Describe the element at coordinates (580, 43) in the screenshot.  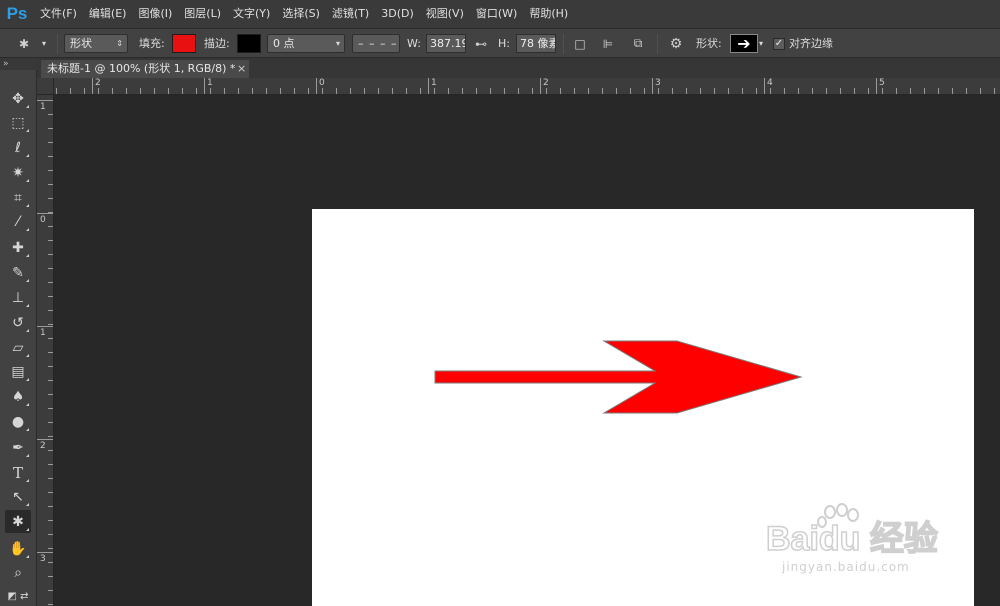
I see `path-operations-icon: □` at that location.